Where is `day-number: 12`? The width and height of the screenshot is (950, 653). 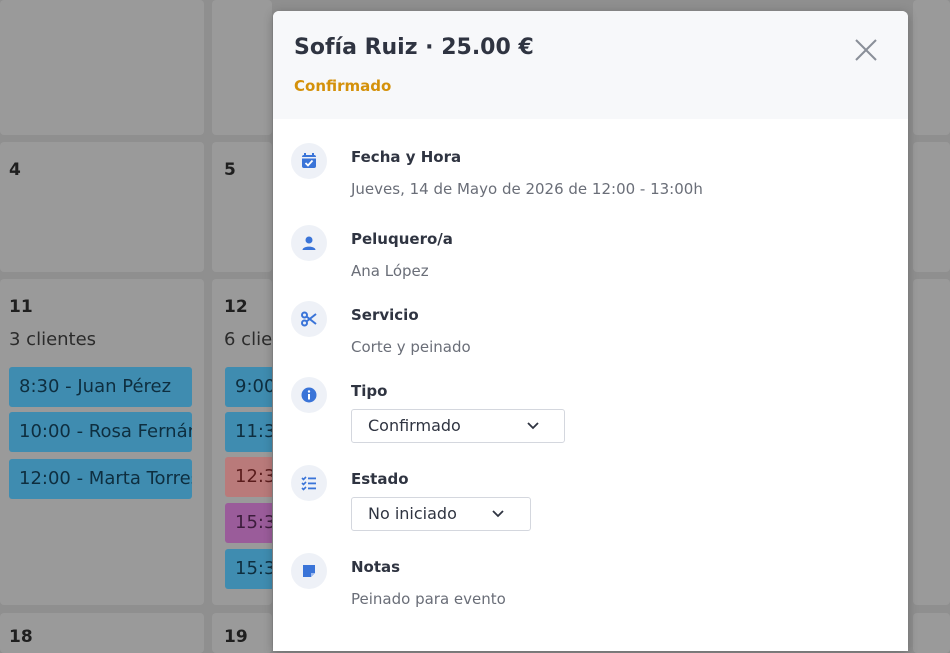
day-number: 12 is located at coordinates (236, 307).